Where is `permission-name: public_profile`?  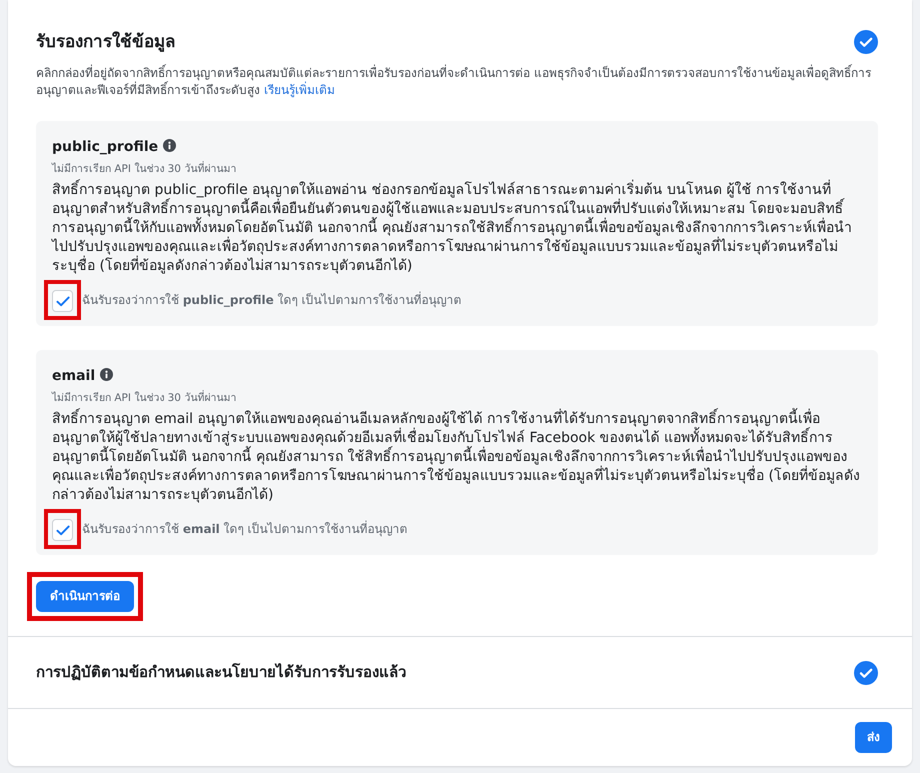 permission-name: public_profile is located at coordinates (105, 147).